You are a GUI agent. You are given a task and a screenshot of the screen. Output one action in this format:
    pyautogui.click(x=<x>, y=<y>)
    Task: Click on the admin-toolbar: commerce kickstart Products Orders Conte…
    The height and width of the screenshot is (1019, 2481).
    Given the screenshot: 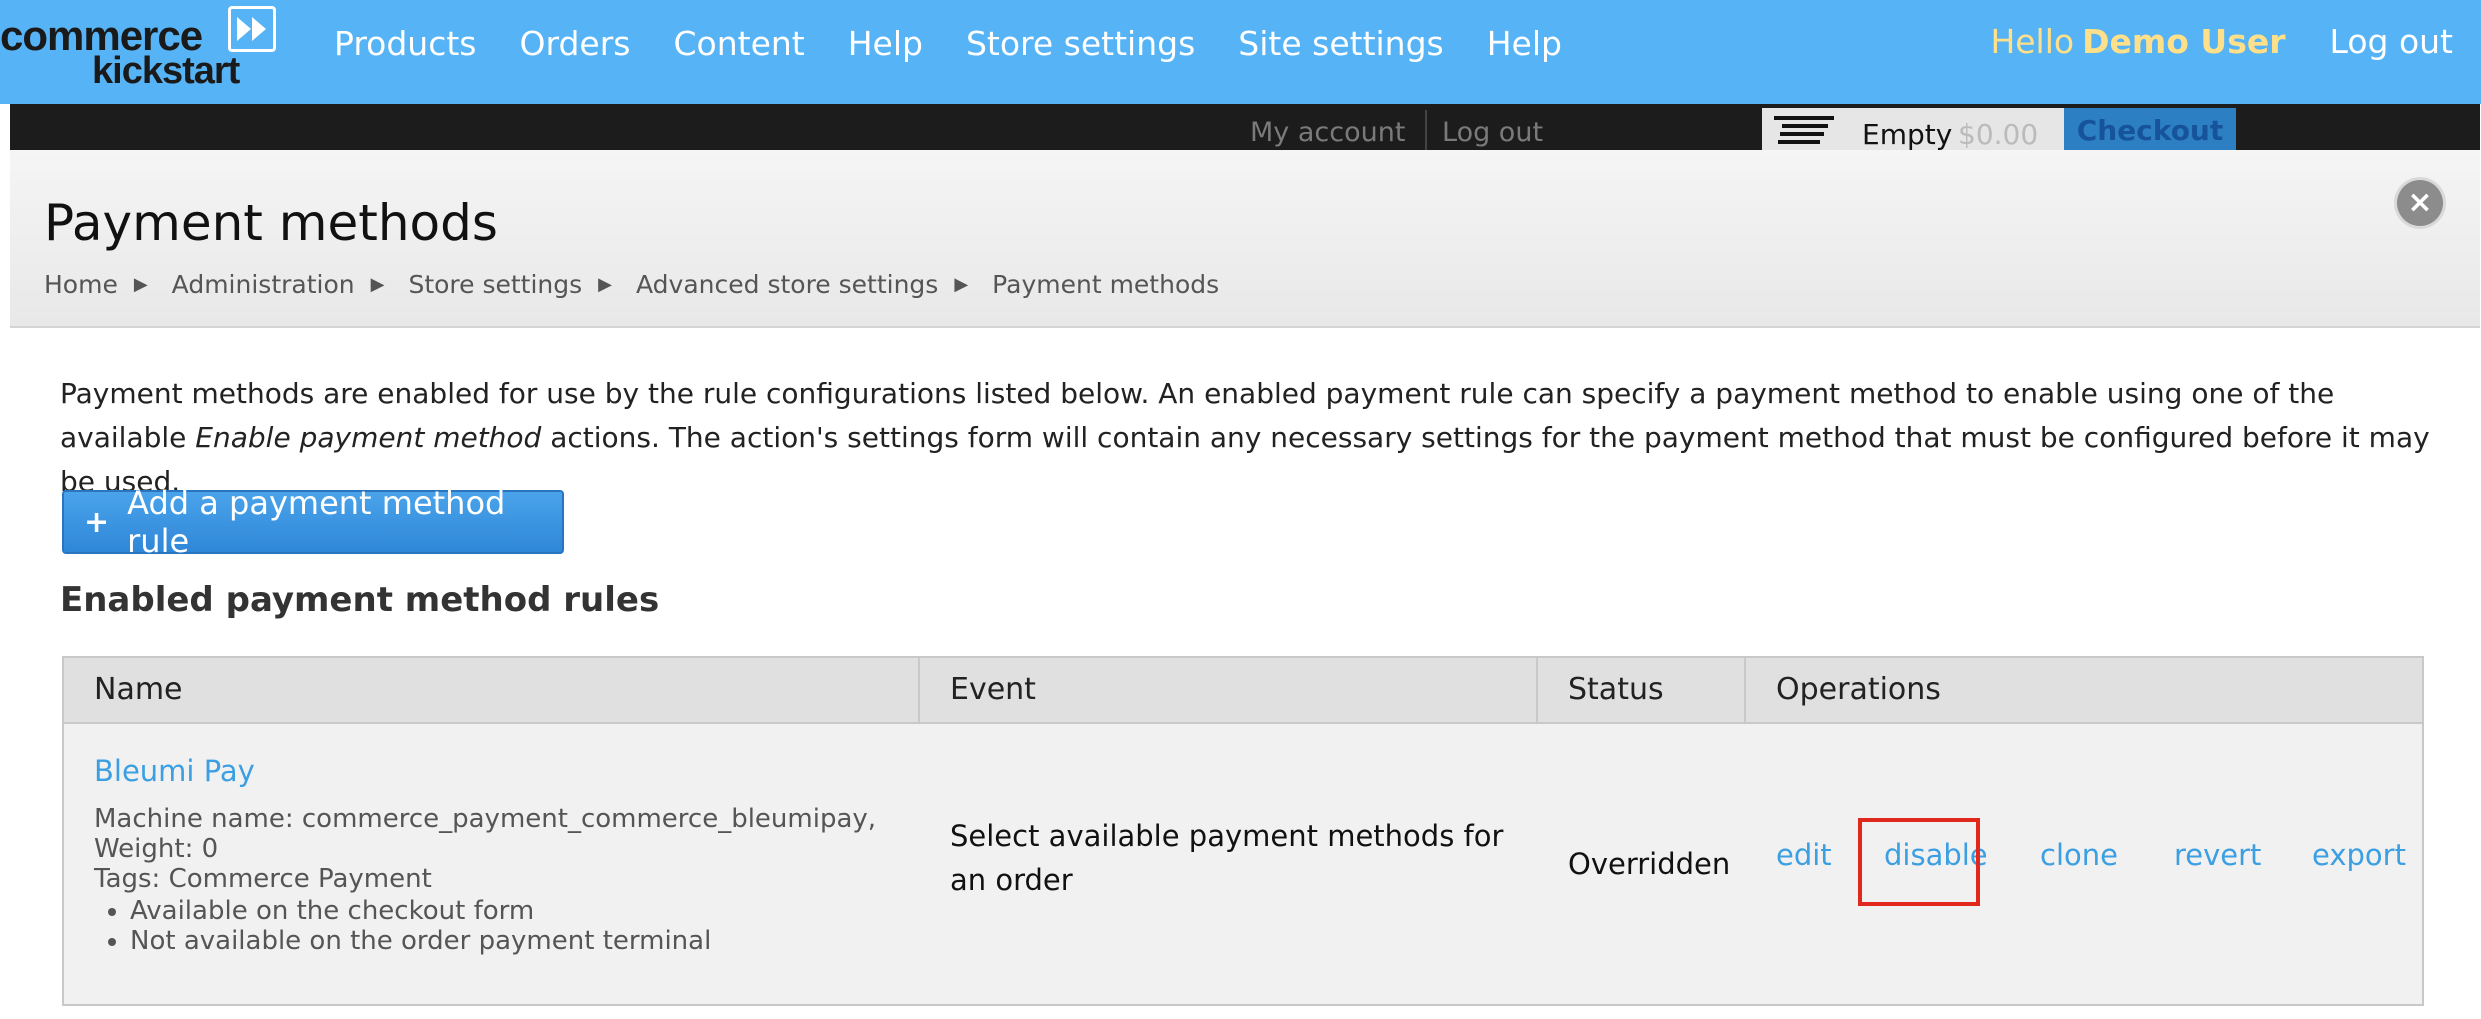 What is the action you would take?
    pyautogui.click(x=1240, y=52)
    